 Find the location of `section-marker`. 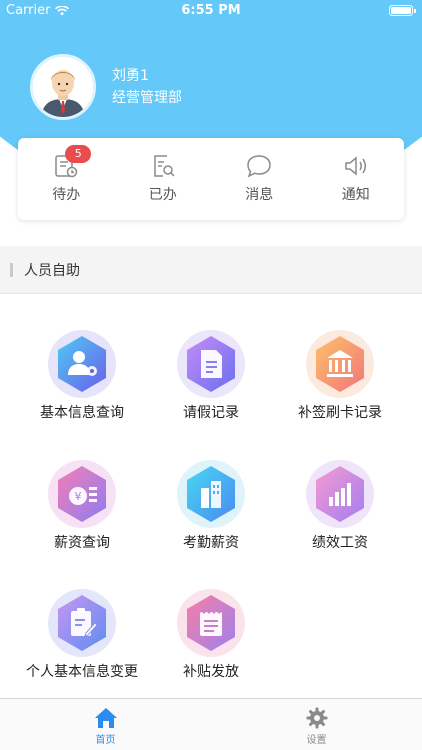

section-marker is located at coordinates (11, 269).